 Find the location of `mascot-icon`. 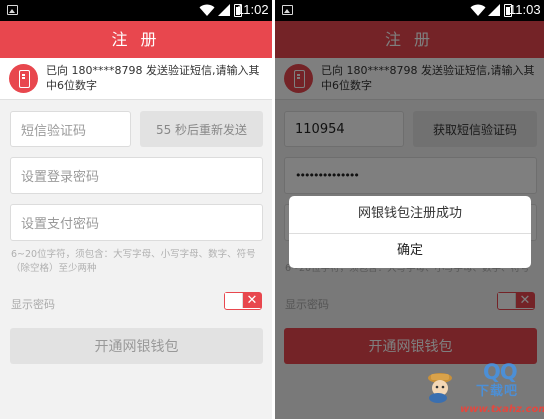

mascot-icon is located at coordinates (440, 388).